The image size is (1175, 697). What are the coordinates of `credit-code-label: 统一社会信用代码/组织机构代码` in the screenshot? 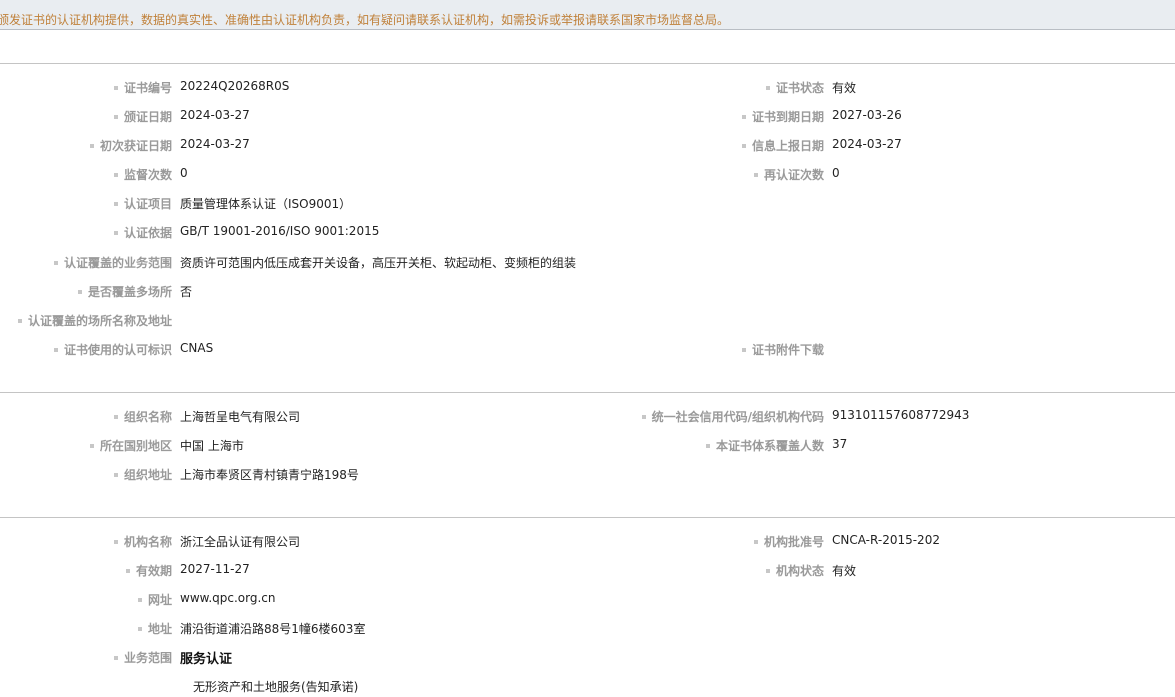 It's located at (733, 416).